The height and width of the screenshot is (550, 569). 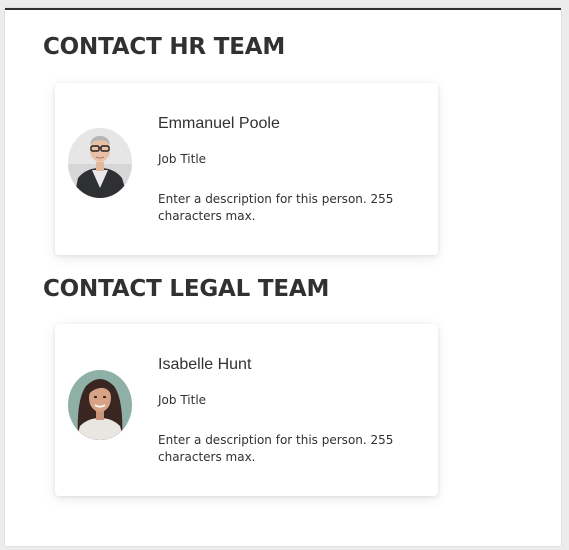 What do you see at coordinates (164, 47) in the screenshot?
I see `section-title-hr: CONTACT HR TEAM` at bounding box center [164, 47].